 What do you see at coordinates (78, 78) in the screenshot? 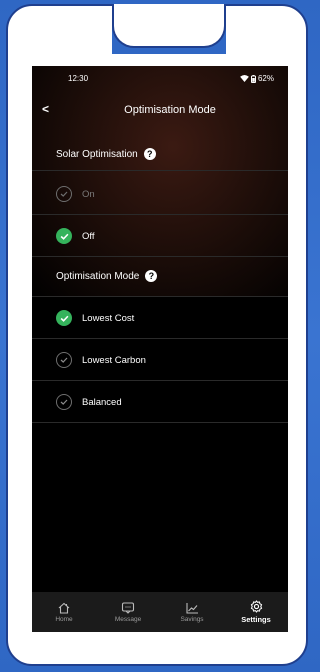
I see `status-time: 12:30` at bounding box center [78, 78].